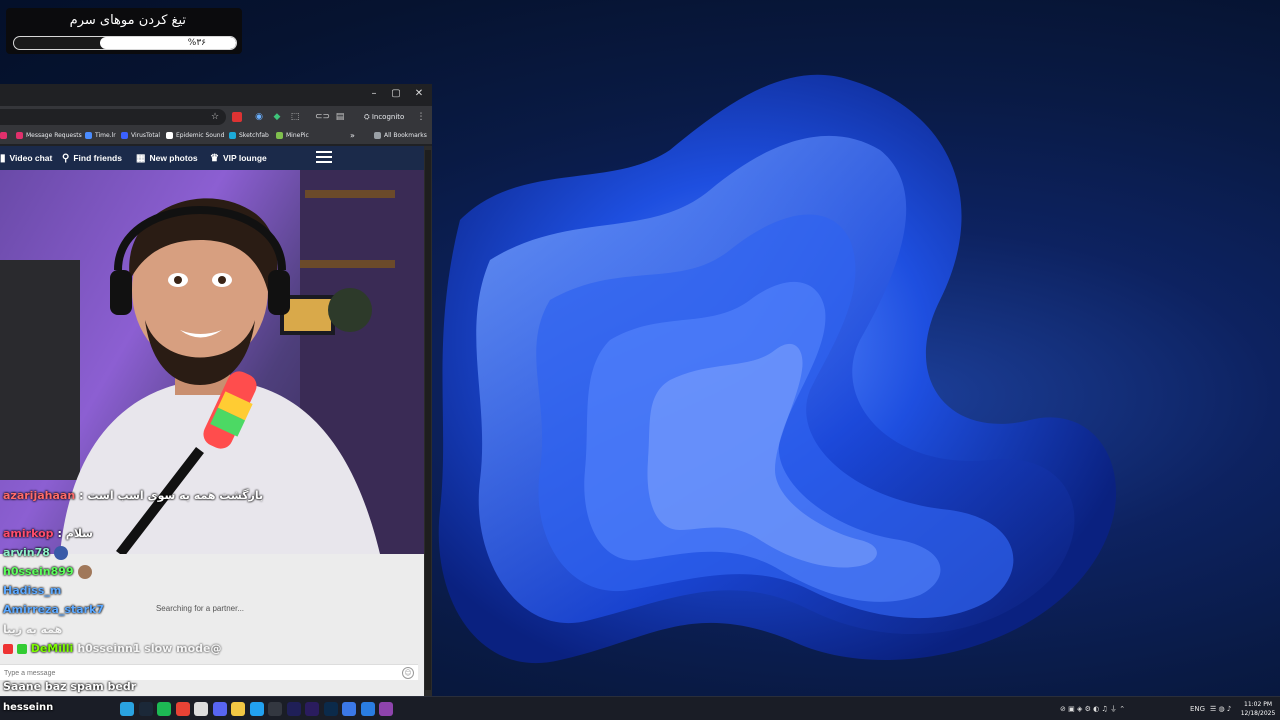 The image size is (1280, 720). Describe the element at coordinates (141, 158) in the screenshot. I see `photos-icon: ▦` at that location.